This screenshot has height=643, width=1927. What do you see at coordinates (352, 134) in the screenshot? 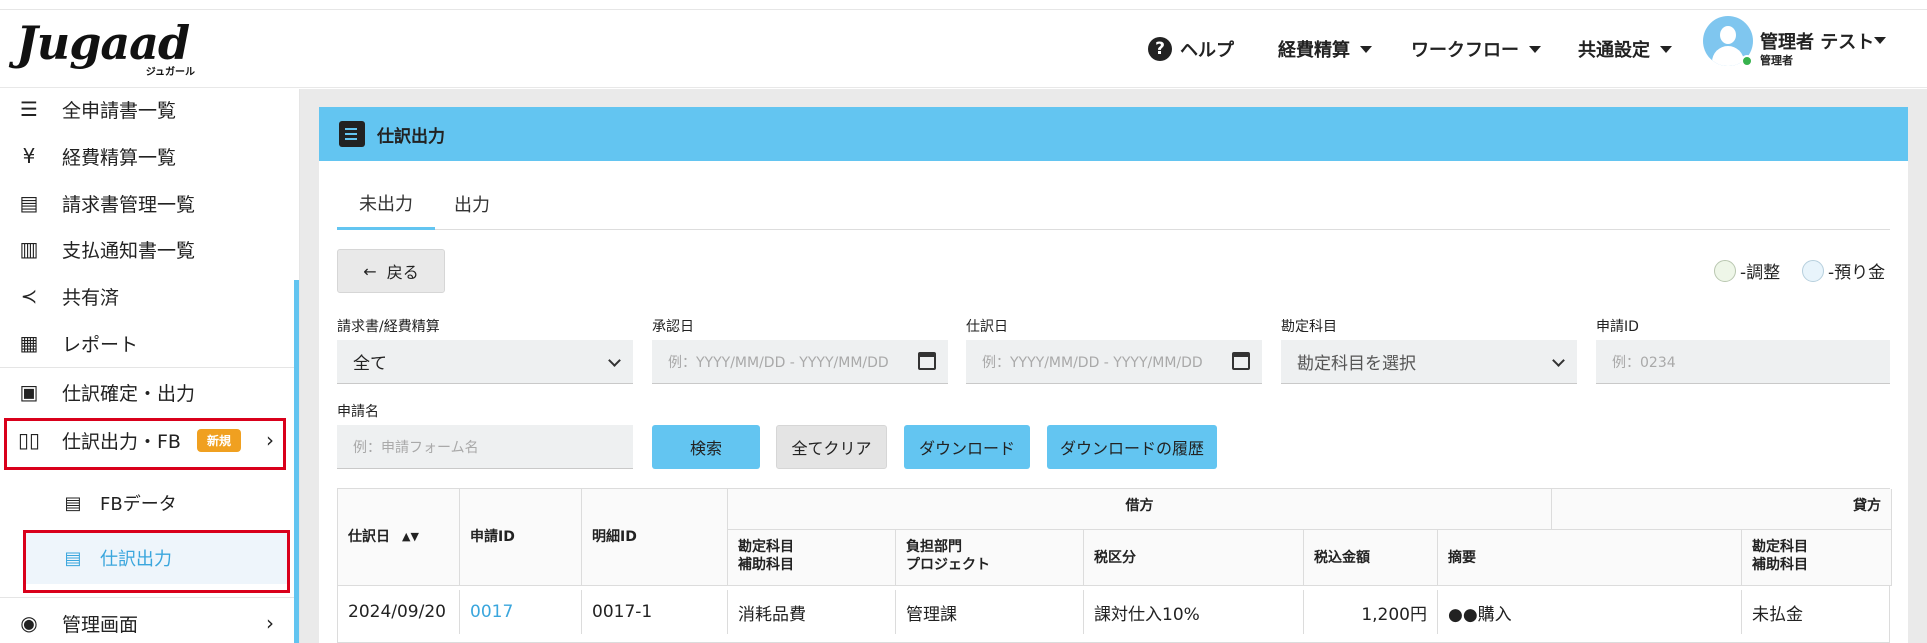
I see `journal-output-icon` at bounding box center [352, 134].